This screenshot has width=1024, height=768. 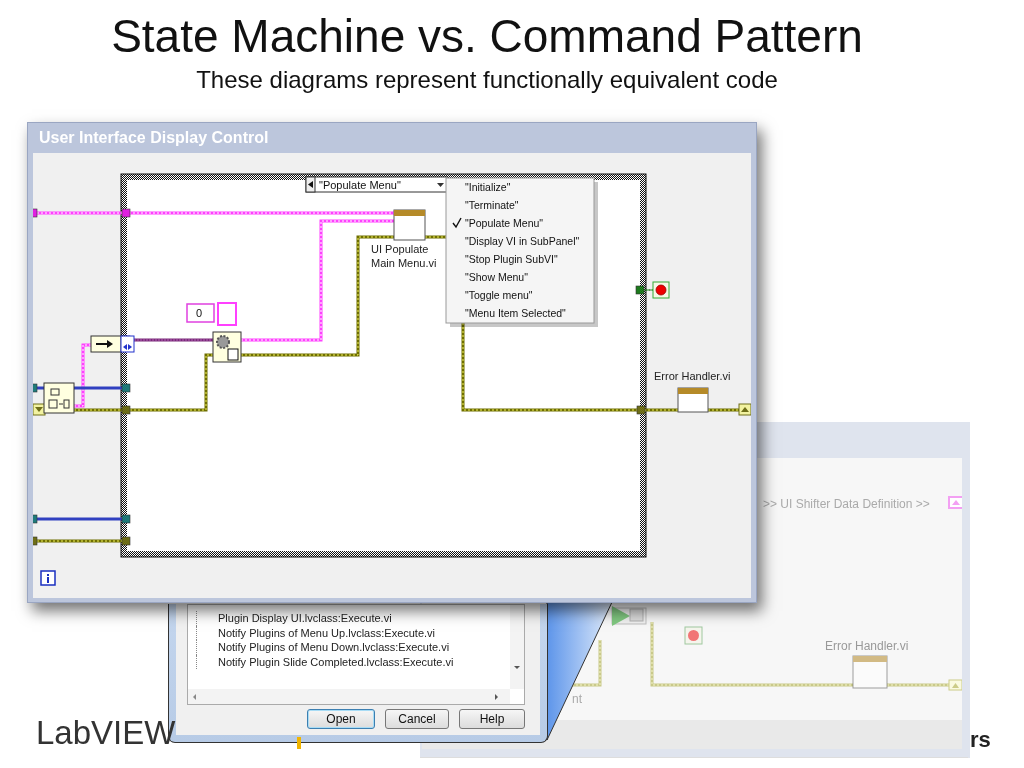 What do you see at coordinates (487, 80) in the screenshot?
I see `slide-subtitle: These diagrams represent functionally equivalent code` at bounding box center [487, 80].